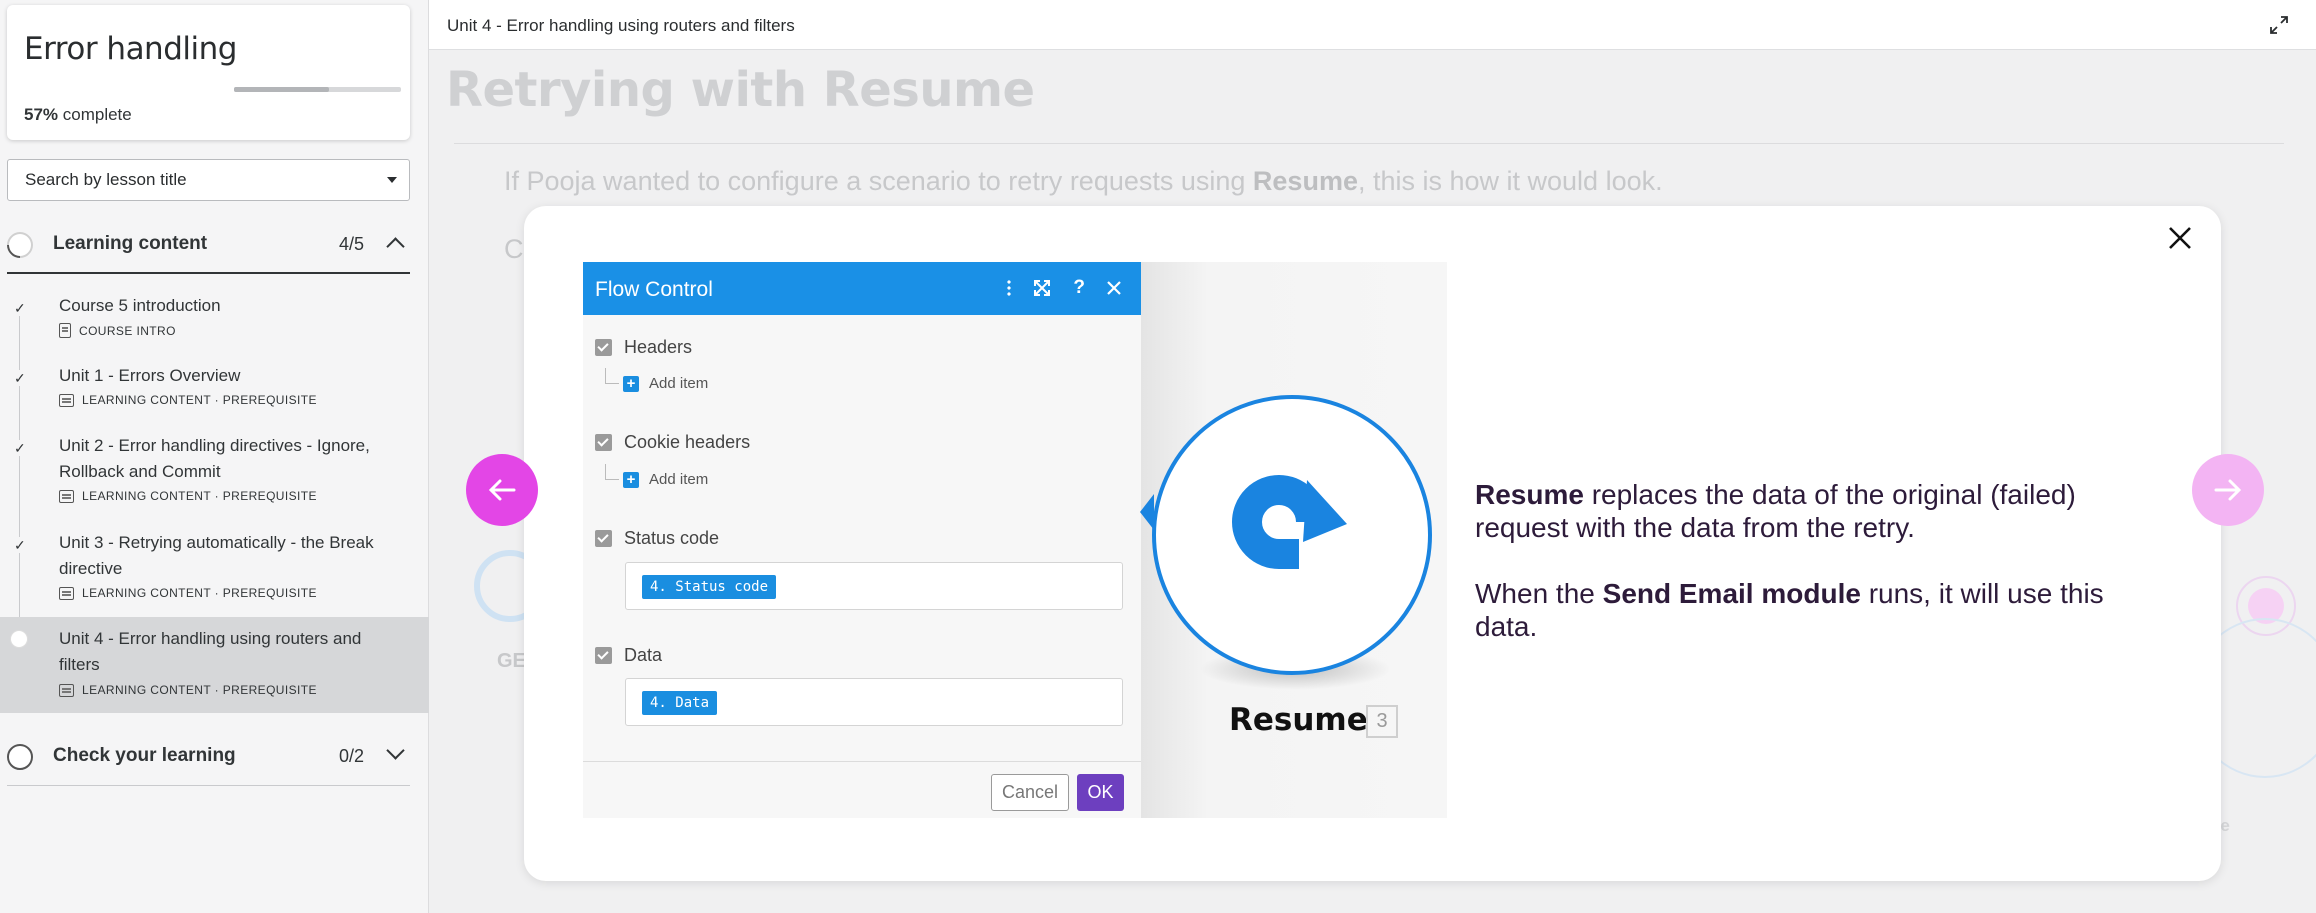 This screenshot has height=913, width=2316. I want to click on maximize-icon, so click(1042, 288).